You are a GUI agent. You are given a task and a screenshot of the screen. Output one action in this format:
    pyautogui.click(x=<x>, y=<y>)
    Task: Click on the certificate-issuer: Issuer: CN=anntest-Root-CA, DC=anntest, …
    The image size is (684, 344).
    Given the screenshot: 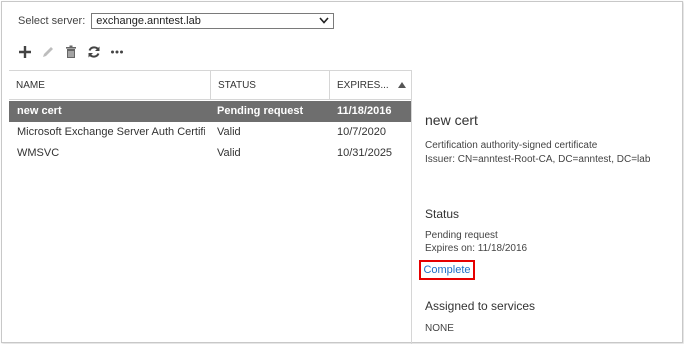 What is the action you would take?
    pyautogui.click(x=538, y=159)
    